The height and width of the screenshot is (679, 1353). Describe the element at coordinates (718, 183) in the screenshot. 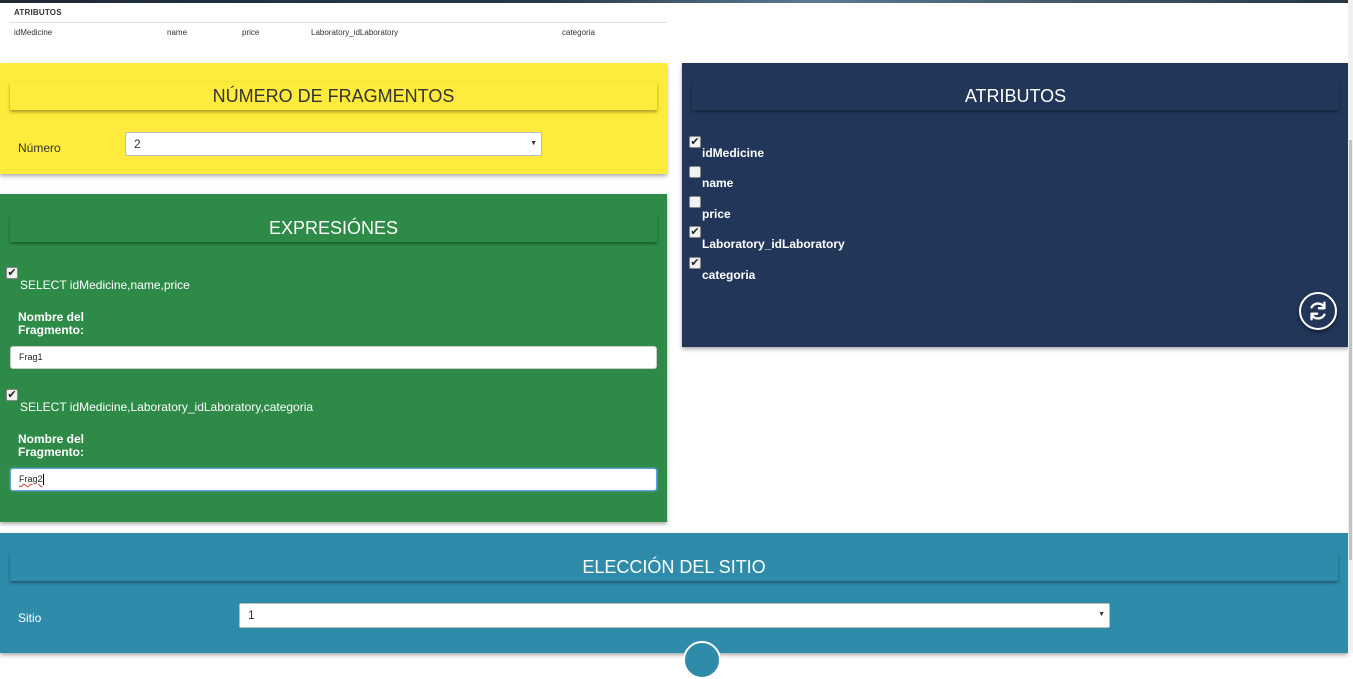

I see `attribute-label: name` at that location.